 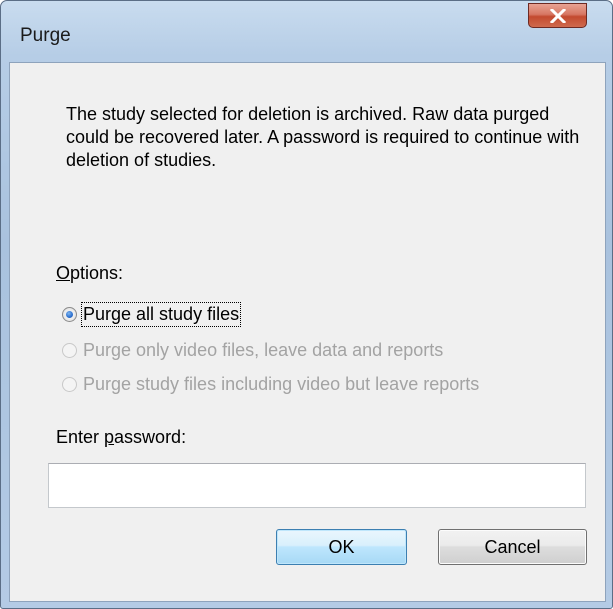 What do you see at coordinates (69, 314) in the screenshot?
I see `radio-button-checked` at bounding box center [69, 314].